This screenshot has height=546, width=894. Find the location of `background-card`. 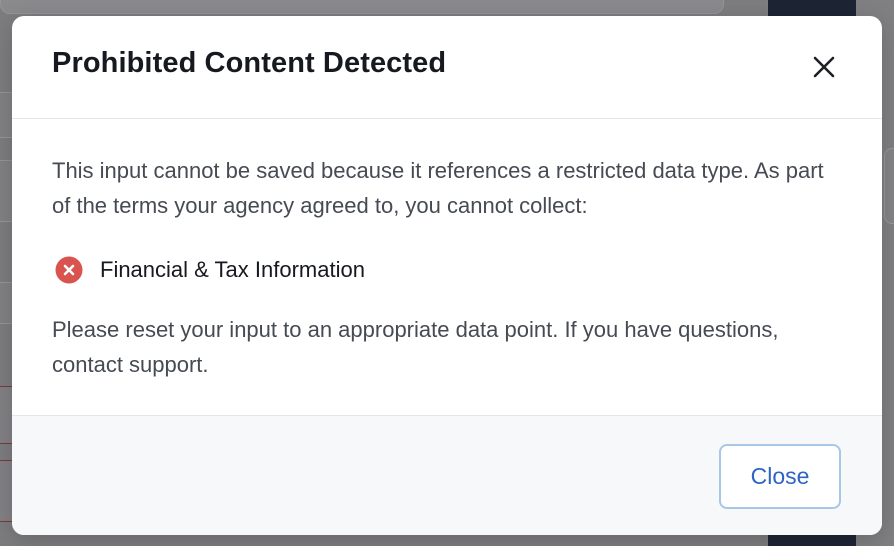

background-card is located at coordinates (362, 7).